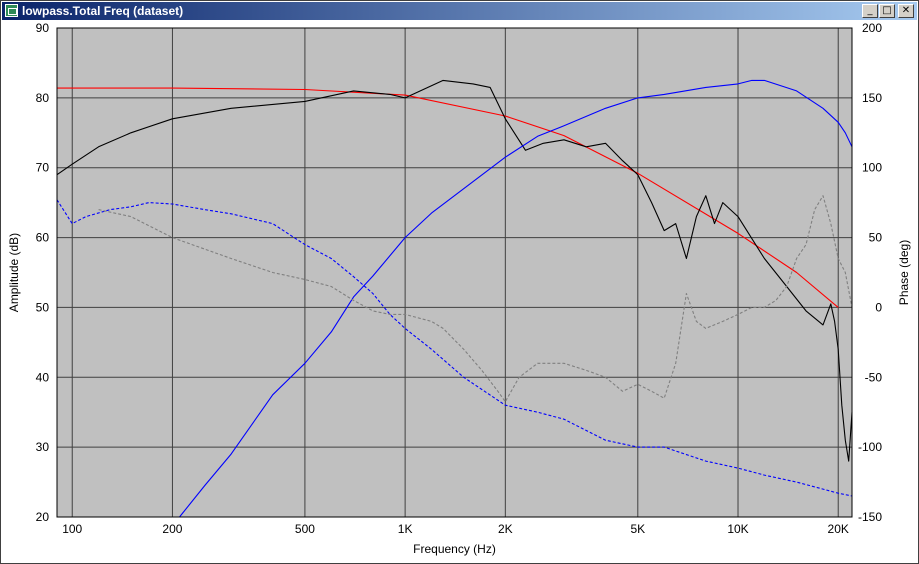 This screenshot has width=919, height=564. I want to click on x-tick-label: 200, so click(172, 529).